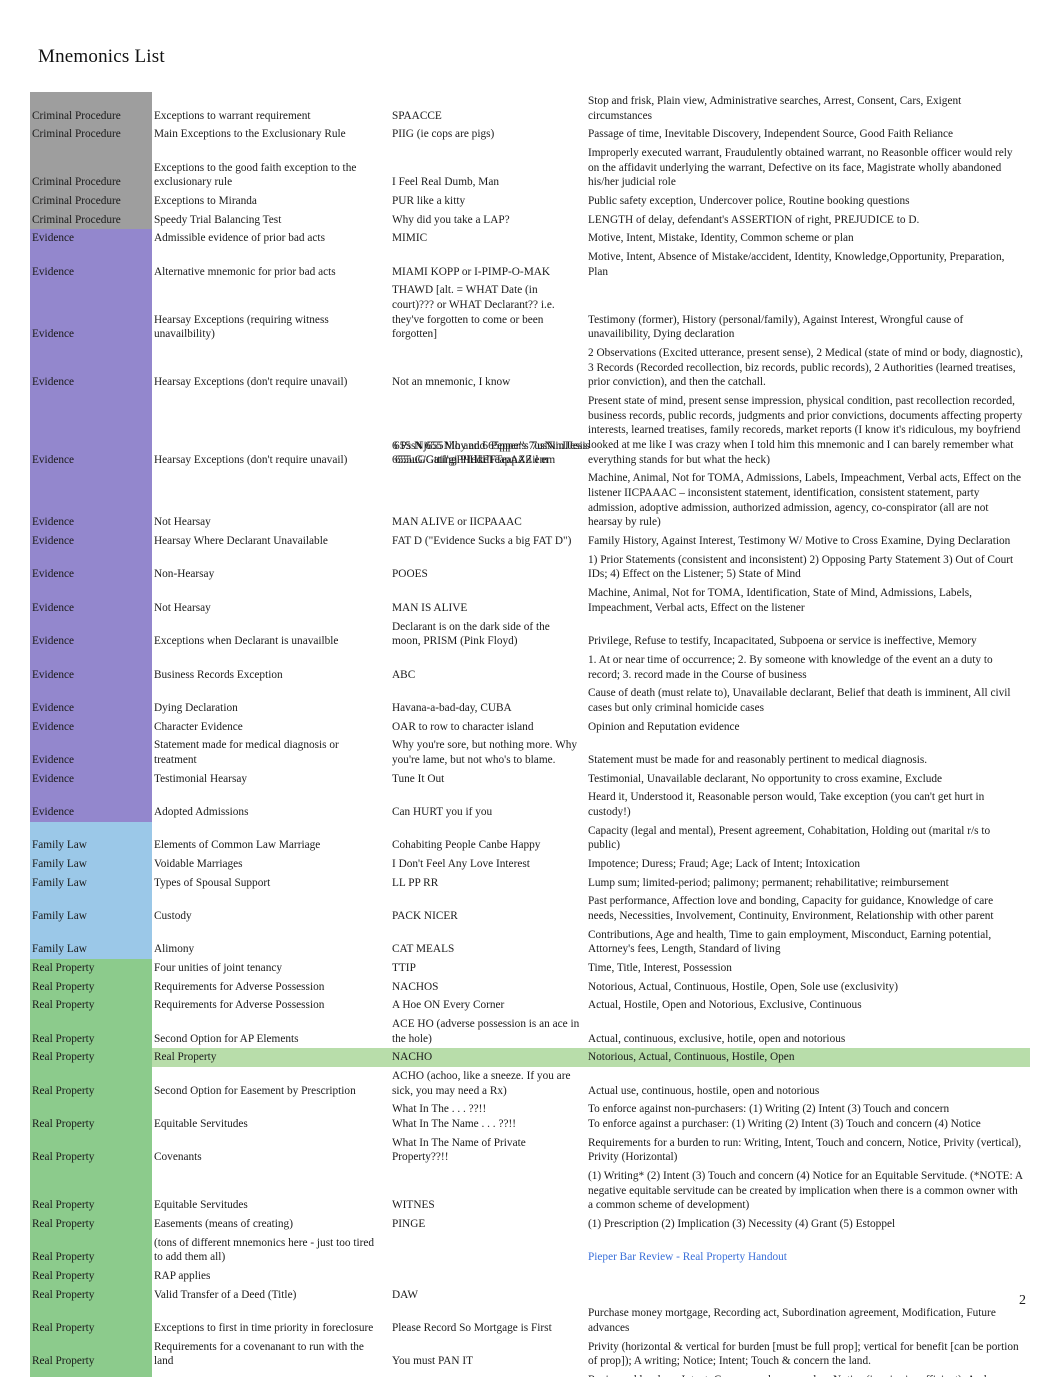  What do you see at coordinates (201, 811) in the screenshot?
I see `cell-topic: Adopted Admissions` at bounding box center [201, 811].